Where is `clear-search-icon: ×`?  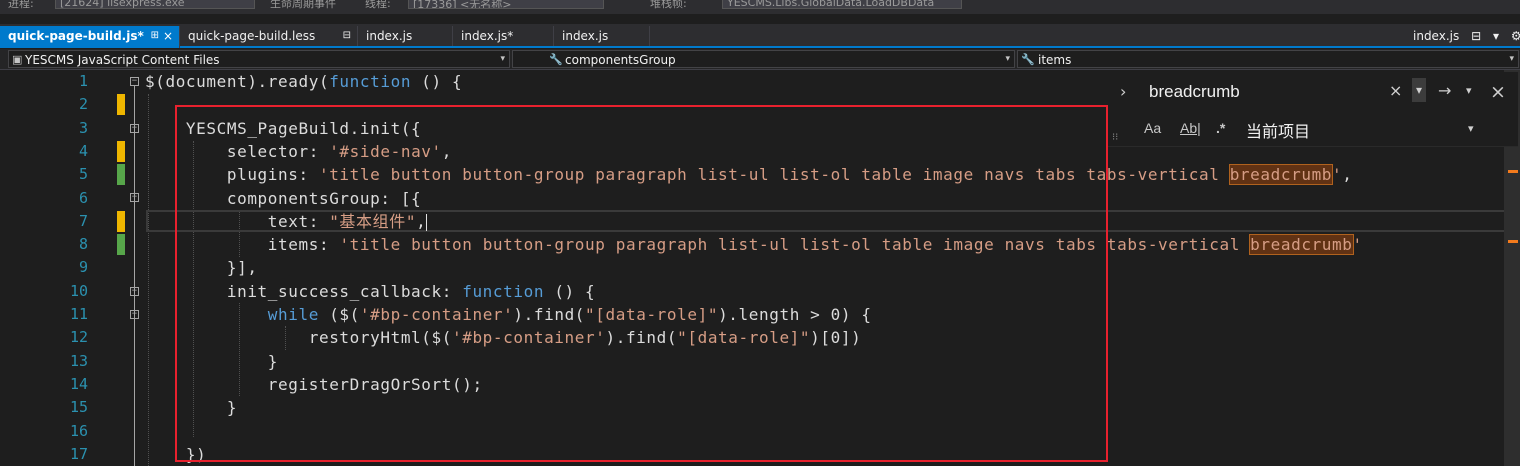 clear-search-icon: × is located at coordinates (1395, 90).